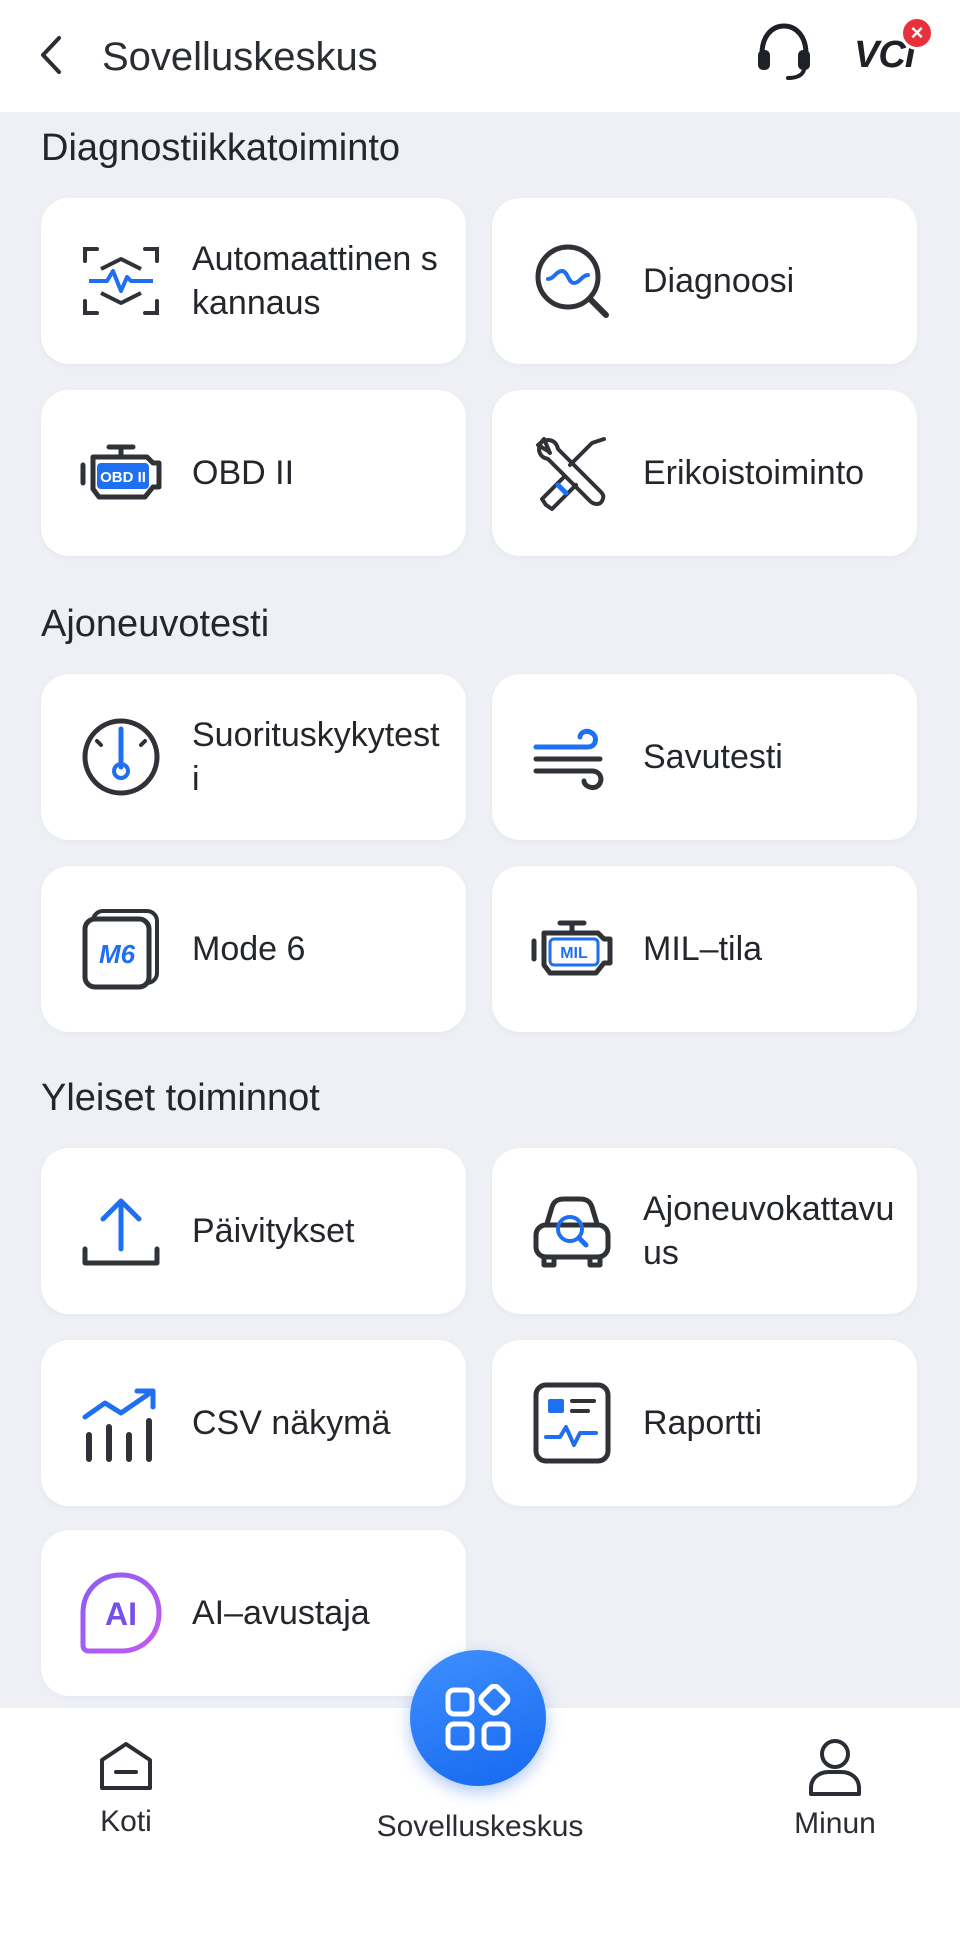  What do you see at coordinates (291, 1423) in the screenshot?
I see `card-label: CSV näkymä` at bounding box center [291, 1423].